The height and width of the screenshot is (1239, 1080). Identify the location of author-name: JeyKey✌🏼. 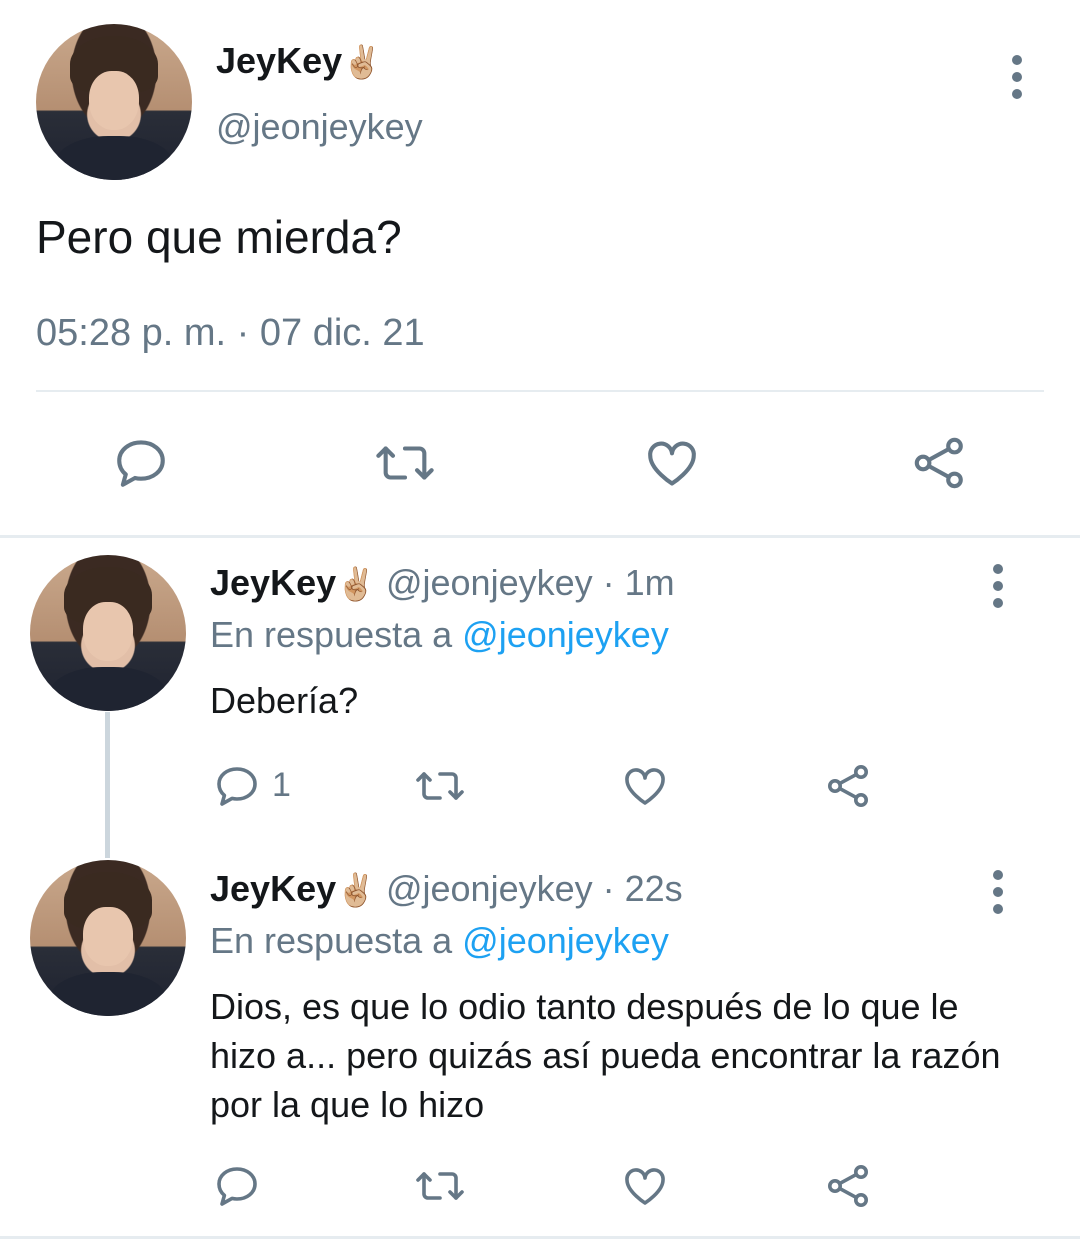
(299, 61).